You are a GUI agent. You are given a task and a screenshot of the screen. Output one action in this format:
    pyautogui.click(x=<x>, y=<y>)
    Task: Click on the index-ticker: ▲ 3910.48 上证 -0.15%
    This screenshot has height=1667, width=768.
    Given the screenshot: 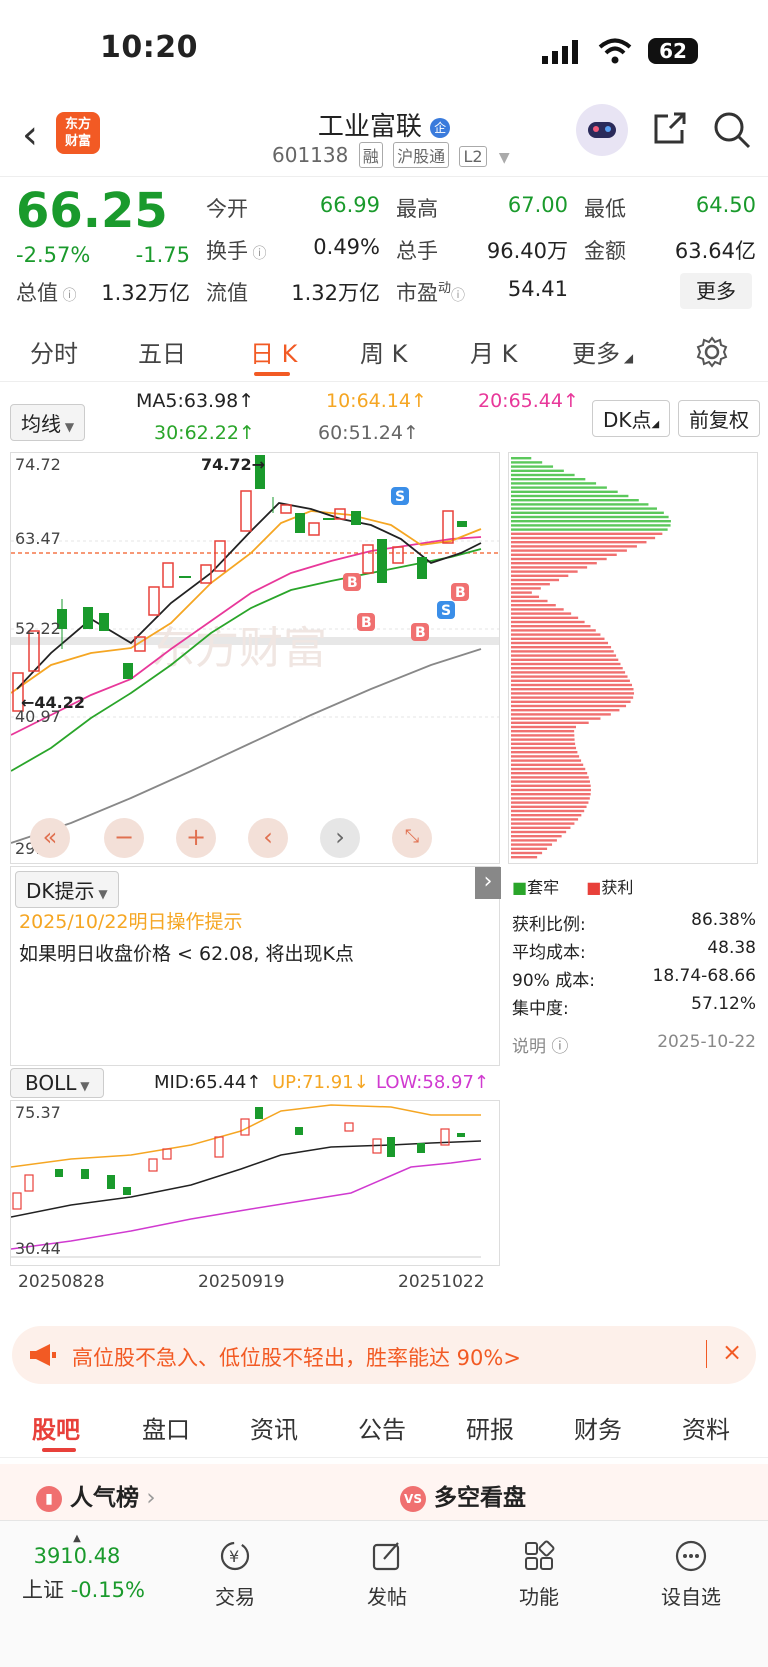 What is the action you would take?
    pyautogui.click(x=83, y=1568)
    